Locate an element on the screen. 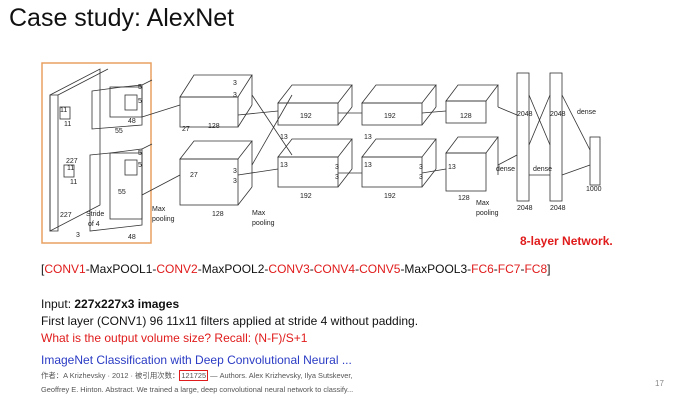 This screenshot has width=675, height=401. slide-title: Case study: AlexNet is located at coordinates (122, 18).